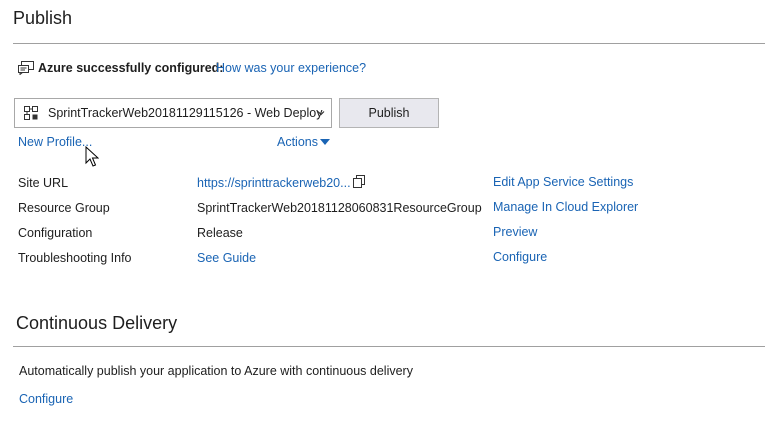 This screenshot has width=765, height=426. What do you see at coordinates (389, 43) in the screenshot?
I see `publish-divider` at bounding box center [389, 43].